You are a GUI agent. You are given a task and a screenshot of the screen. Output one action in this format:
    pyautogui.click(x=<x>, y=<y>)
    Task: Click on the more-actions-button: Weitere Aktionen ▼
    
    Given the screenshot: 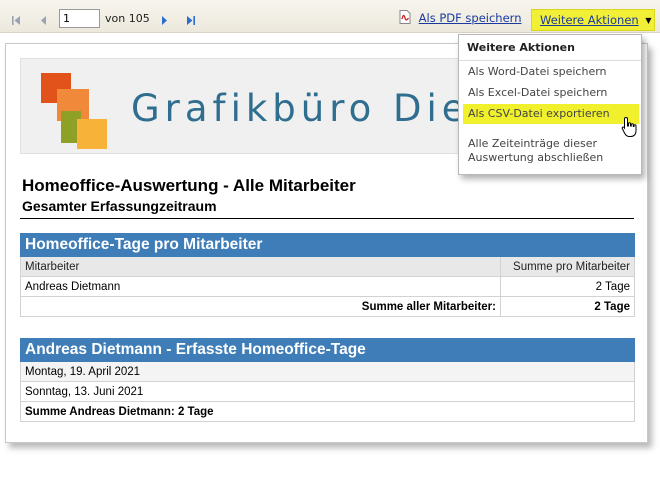 What is the action you would take?
    pyautogui.click(x=593, y=20)
    